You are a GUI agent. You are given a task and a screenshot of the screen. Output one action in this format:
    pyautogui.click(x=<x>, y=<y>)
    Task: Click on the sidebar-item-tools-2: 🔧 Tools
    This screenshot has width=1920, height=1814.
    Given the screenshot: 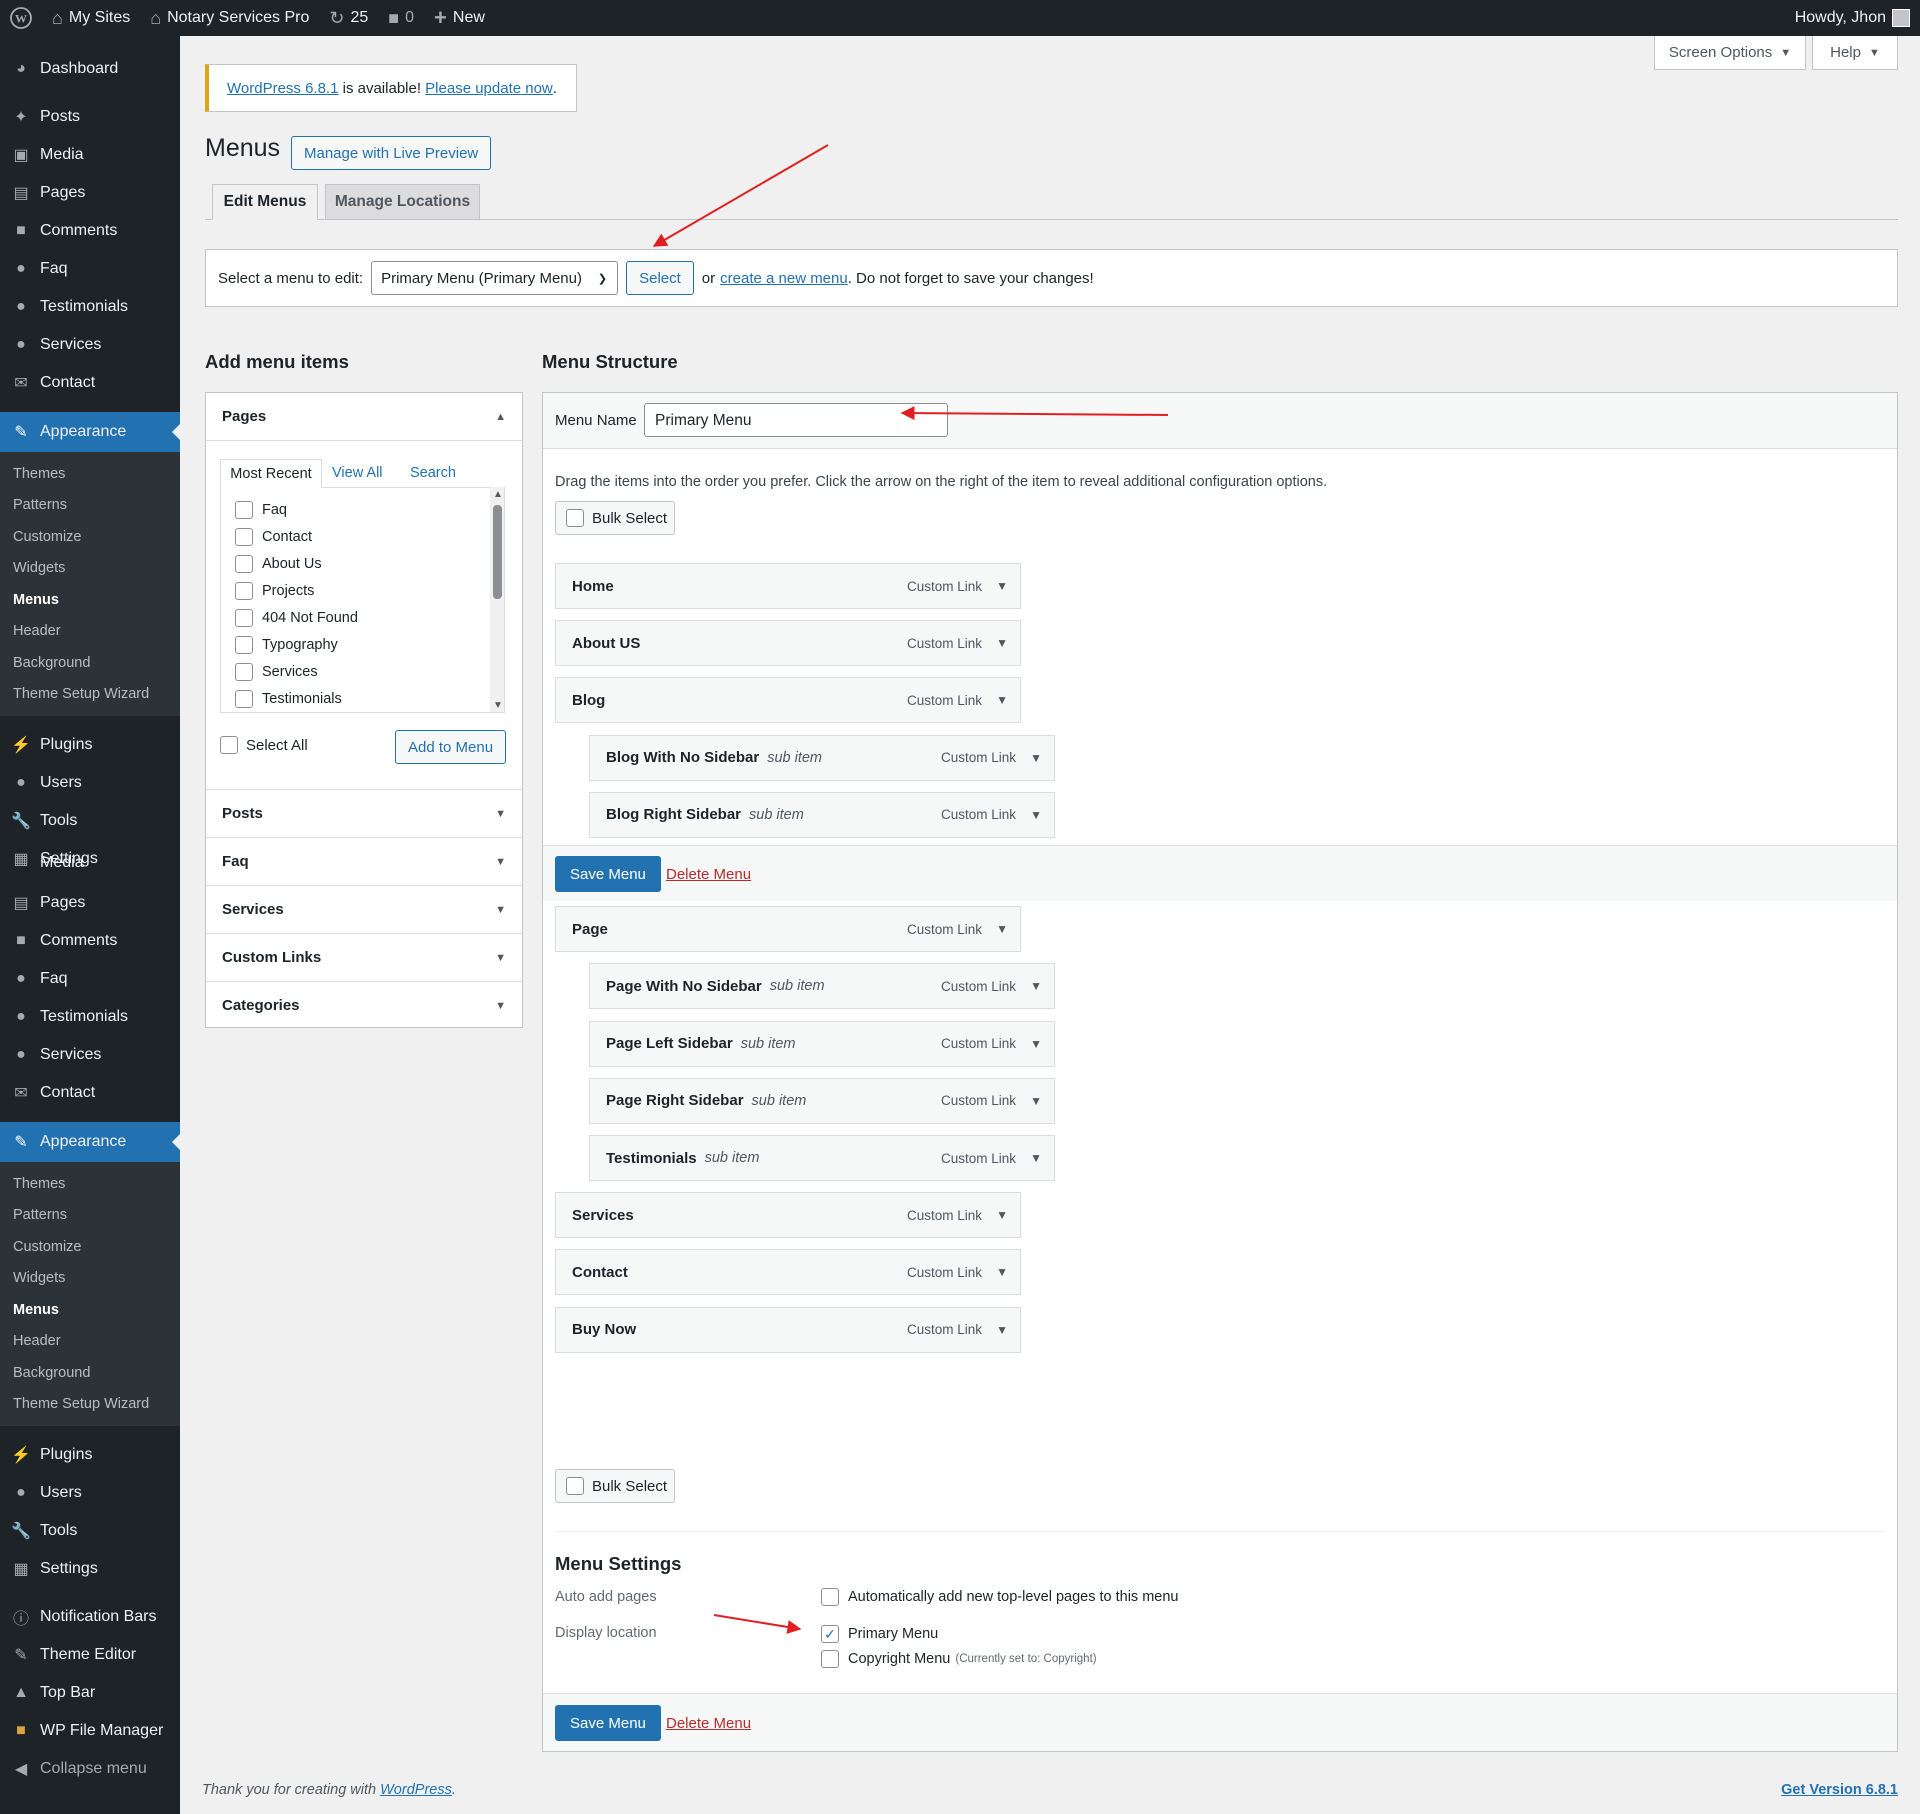 What is the action you would take?
    pyautogui.click(x=90, y=1531)
    